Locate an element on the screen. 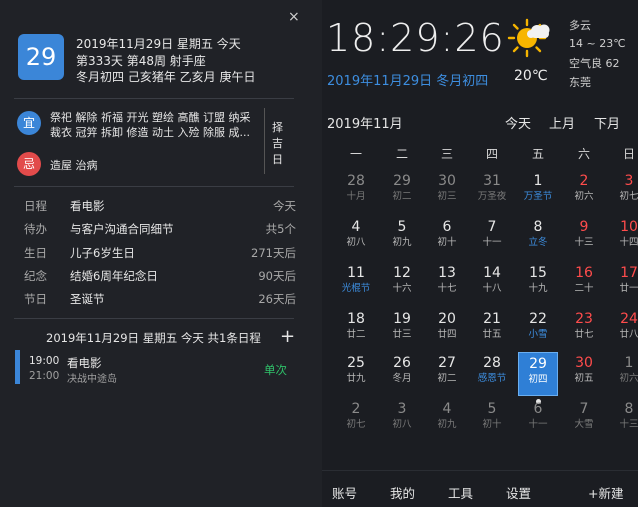 This screenshot has height=507, width=638. tools-button: 工具 is located at coordinates (460, 492).